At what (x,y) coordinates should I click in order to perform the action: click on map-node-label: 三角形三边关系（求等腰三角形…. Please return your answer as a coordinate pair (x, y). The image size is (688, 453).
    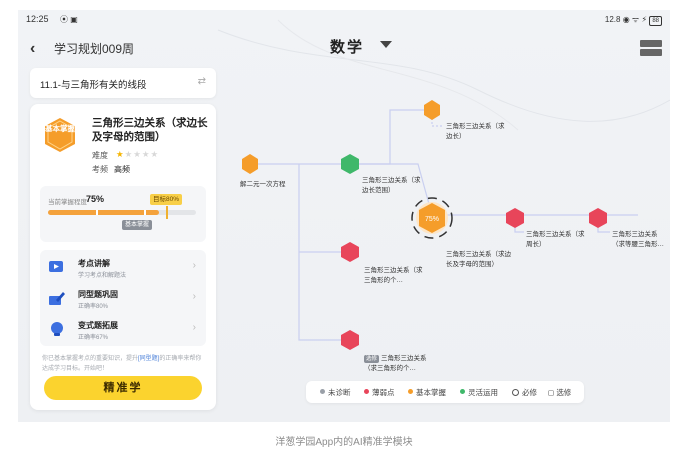
    Looking at the image, I should click on (638, 239).